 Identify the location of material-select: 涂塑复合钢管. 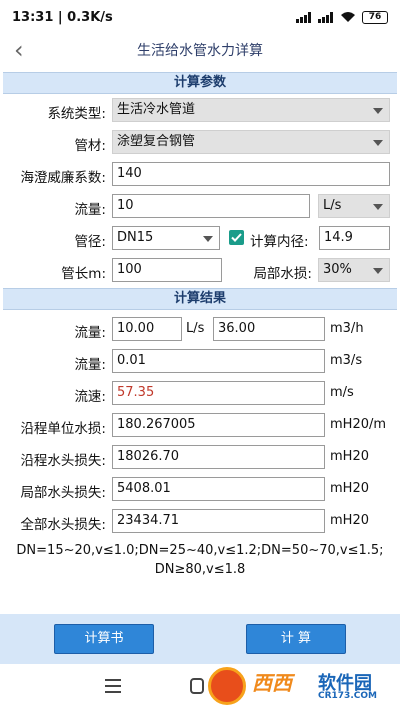
(251, 142).